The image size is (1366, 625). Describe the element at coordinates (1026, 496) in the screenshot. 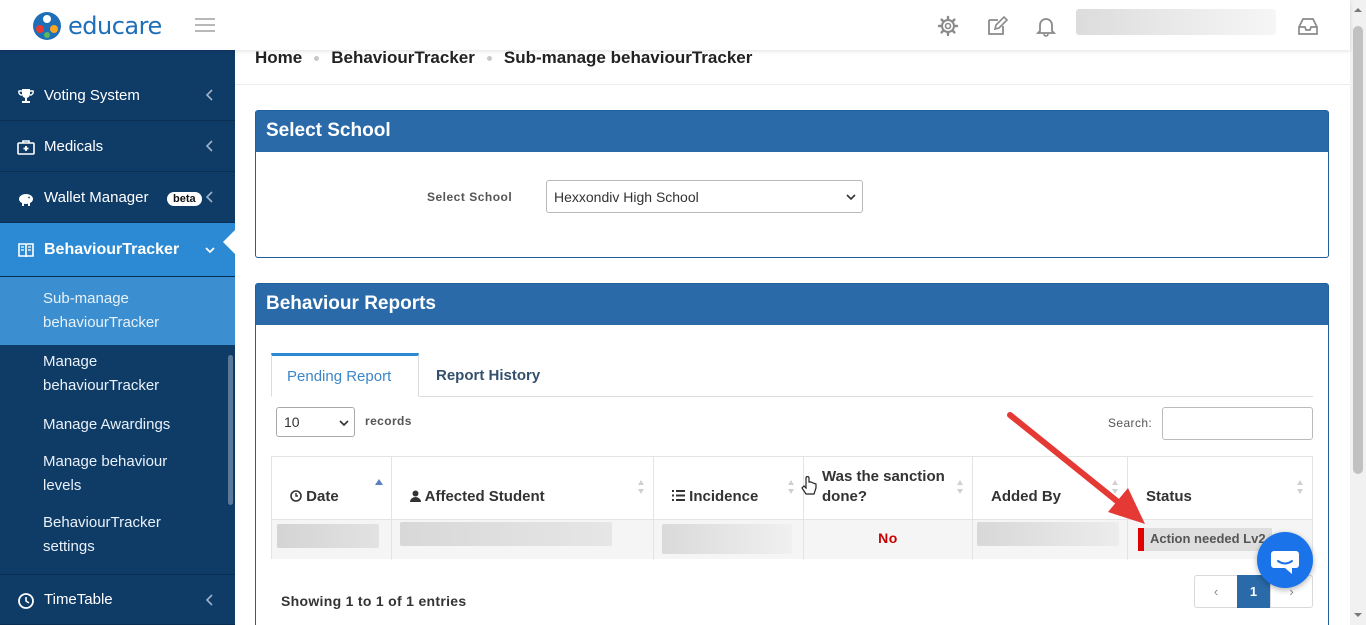

I see `column-header-label: Added By` at that location.